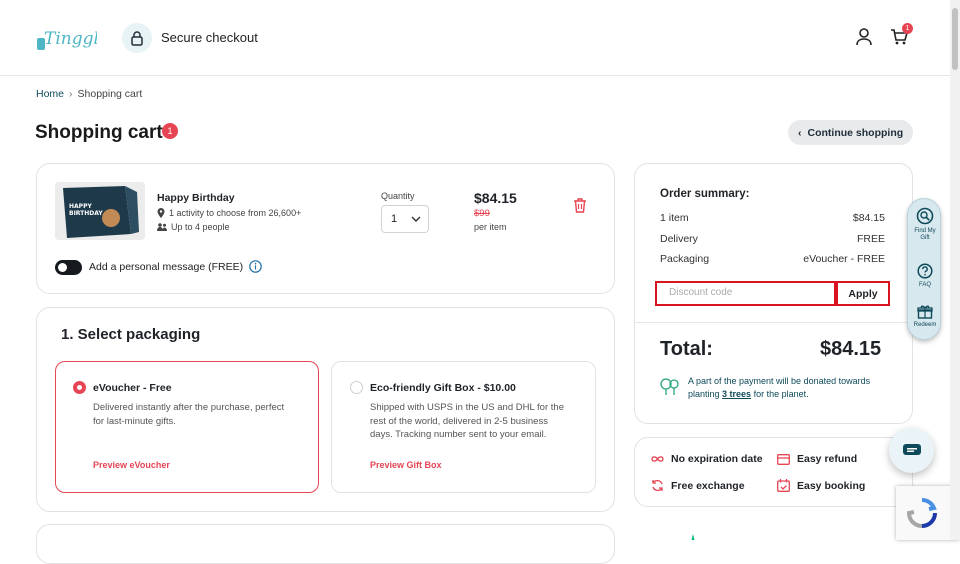  I want to click on product-name: Happy Birthday, so click(196, 198).